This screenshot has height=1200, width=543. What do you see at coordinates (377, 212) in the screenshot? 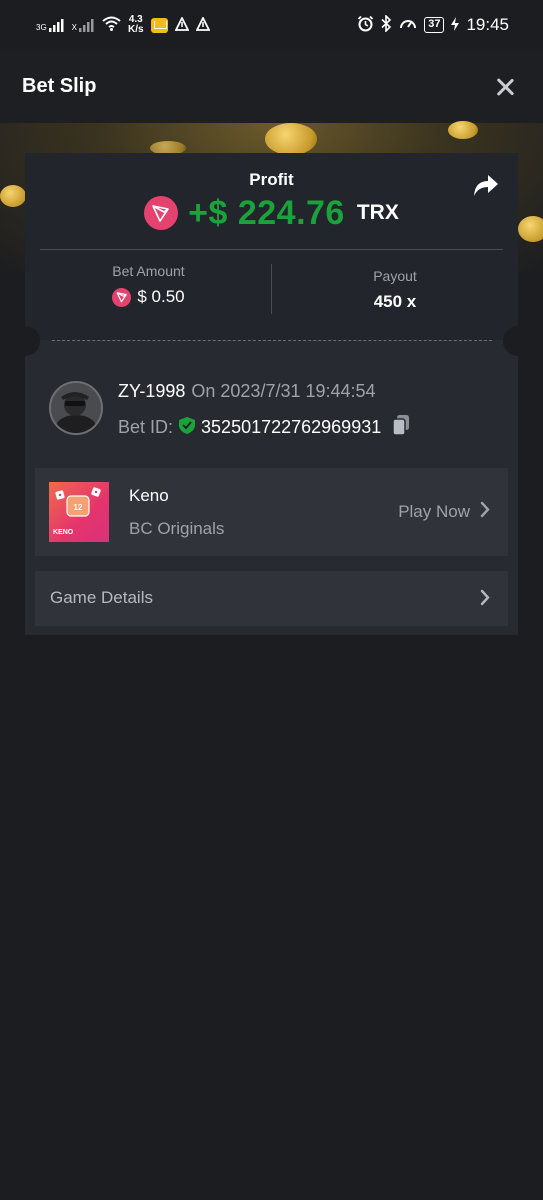
I see `profit-currency: TRX` at bounding box center [377, 212].